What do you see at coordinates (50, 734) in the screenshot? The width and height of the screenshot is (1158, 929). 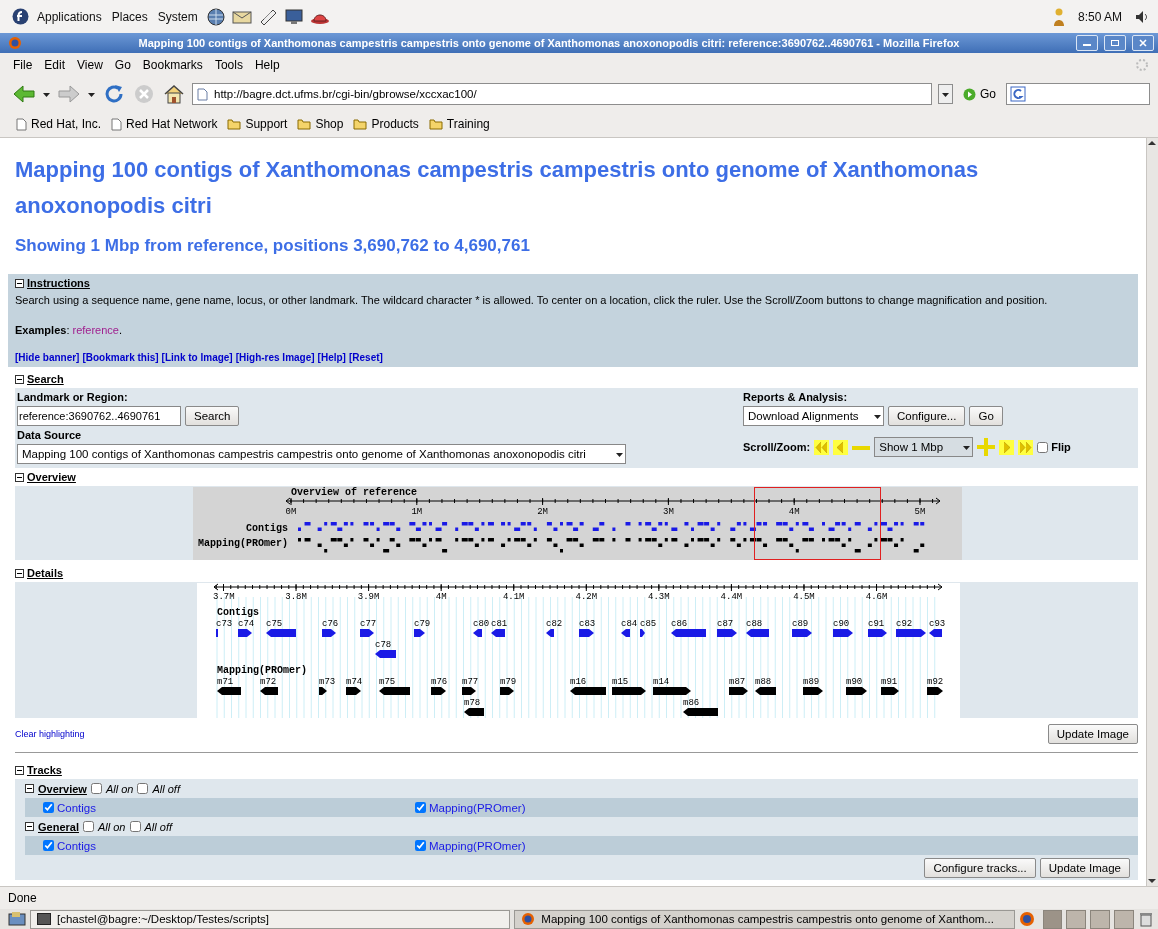 I see `clear-highlighting-link: Clear highlighting` at bounding box center [50, 734].